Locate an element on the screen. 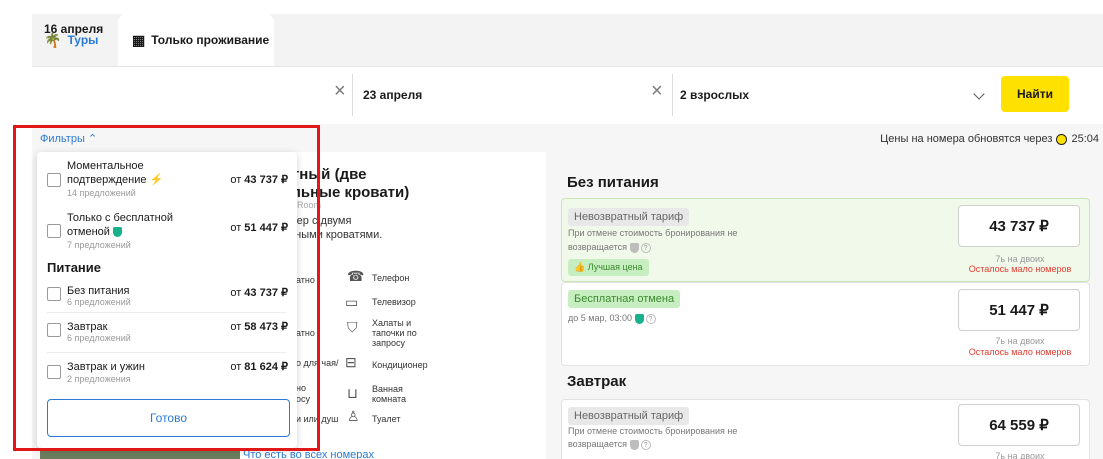 Image resolution: width=1103 pixels, height=459 pixels. checkout-value: 23 апреля is located at coordinates (393, 95).